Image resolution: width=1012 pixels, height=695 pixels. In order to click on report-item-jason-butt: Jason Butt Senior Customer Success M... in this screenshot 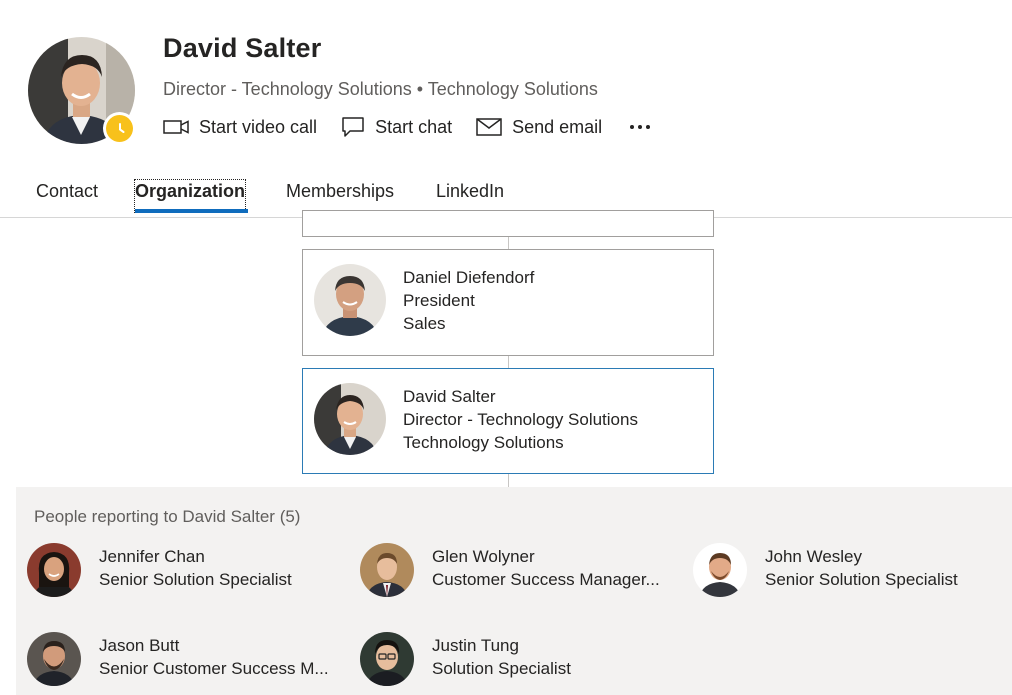, I will do `click(187, 660)`.